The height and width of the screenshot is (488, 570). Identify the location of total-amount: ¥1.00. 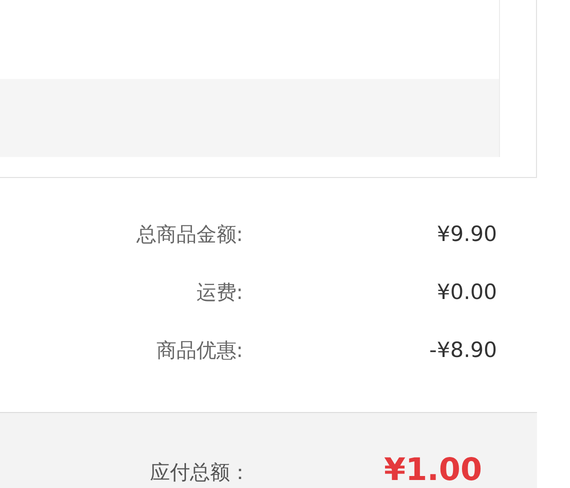
(433, 470).